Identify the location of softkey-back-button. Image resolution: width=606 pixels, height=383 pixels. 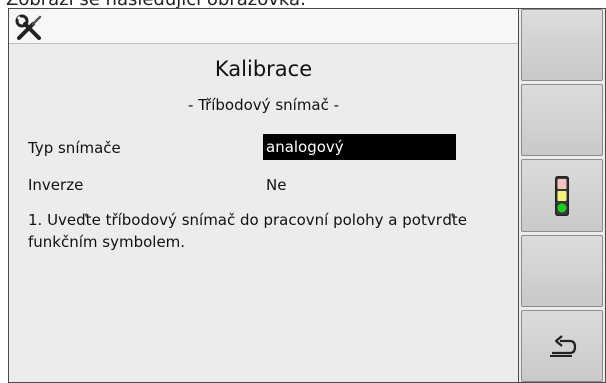
(562, 346).